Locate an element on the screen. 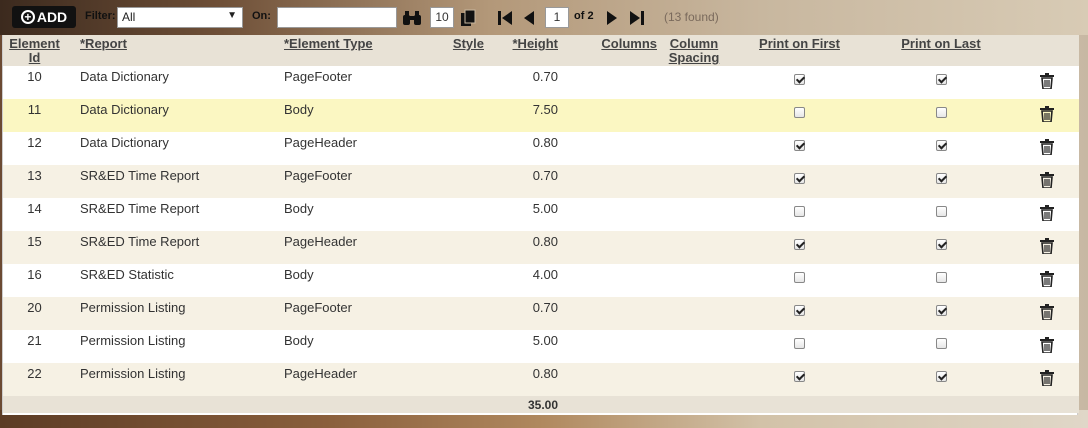 This screenshot has height=428, width=1088. col-header-columns: Columns is located at coordinates (609, 50).